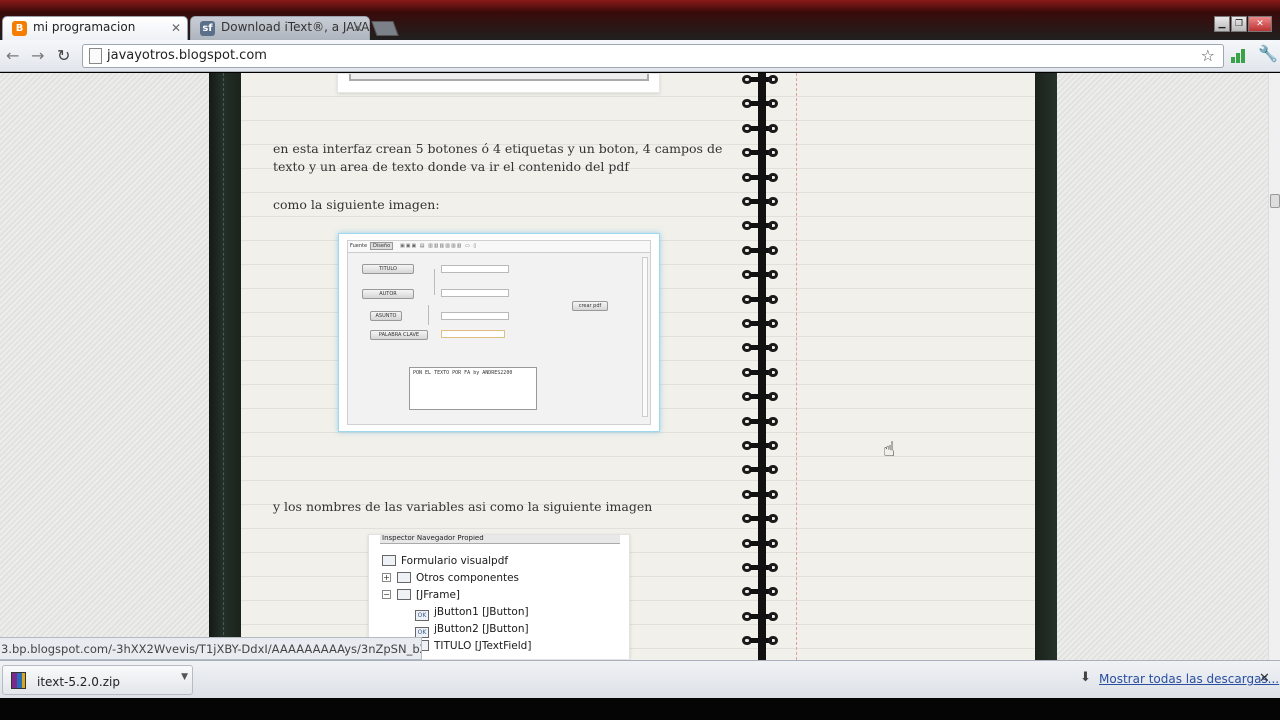 The width and height of the screenshot is (1280, 720). Describe the element at coordinates (472, 630) in the screenshot. I see `tree-node: OK jButton2 [JButton]` at that location.